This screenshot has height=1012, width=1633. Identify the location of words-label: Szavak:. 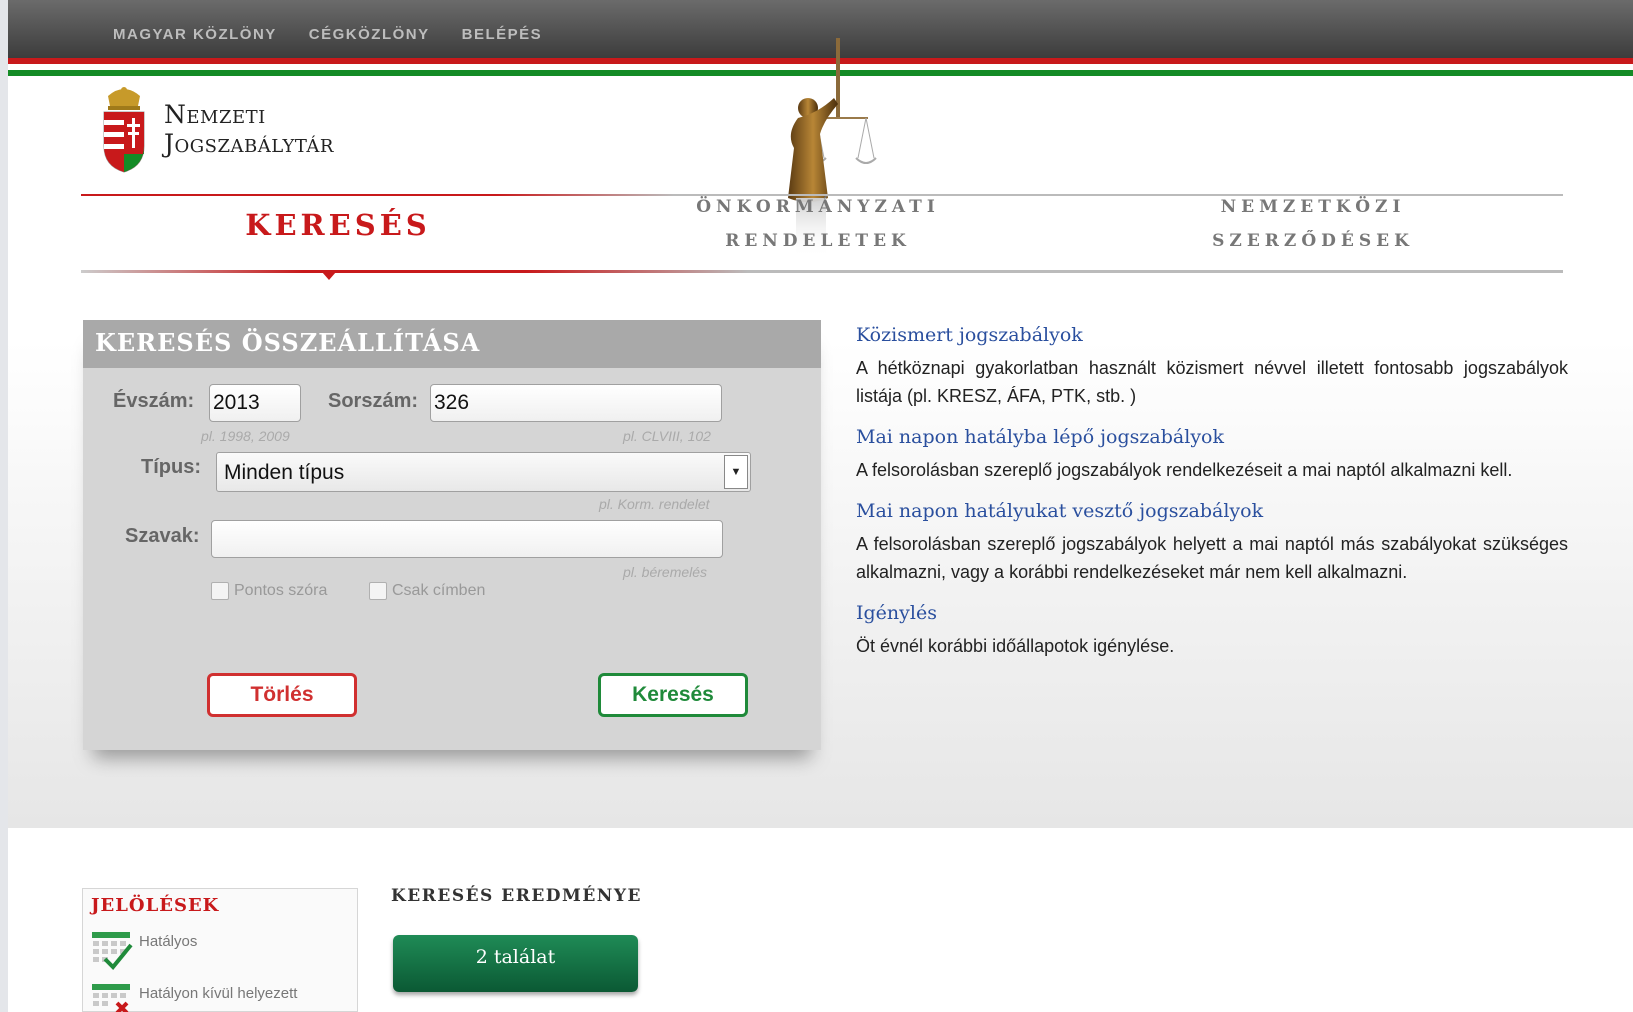
(162, 536).